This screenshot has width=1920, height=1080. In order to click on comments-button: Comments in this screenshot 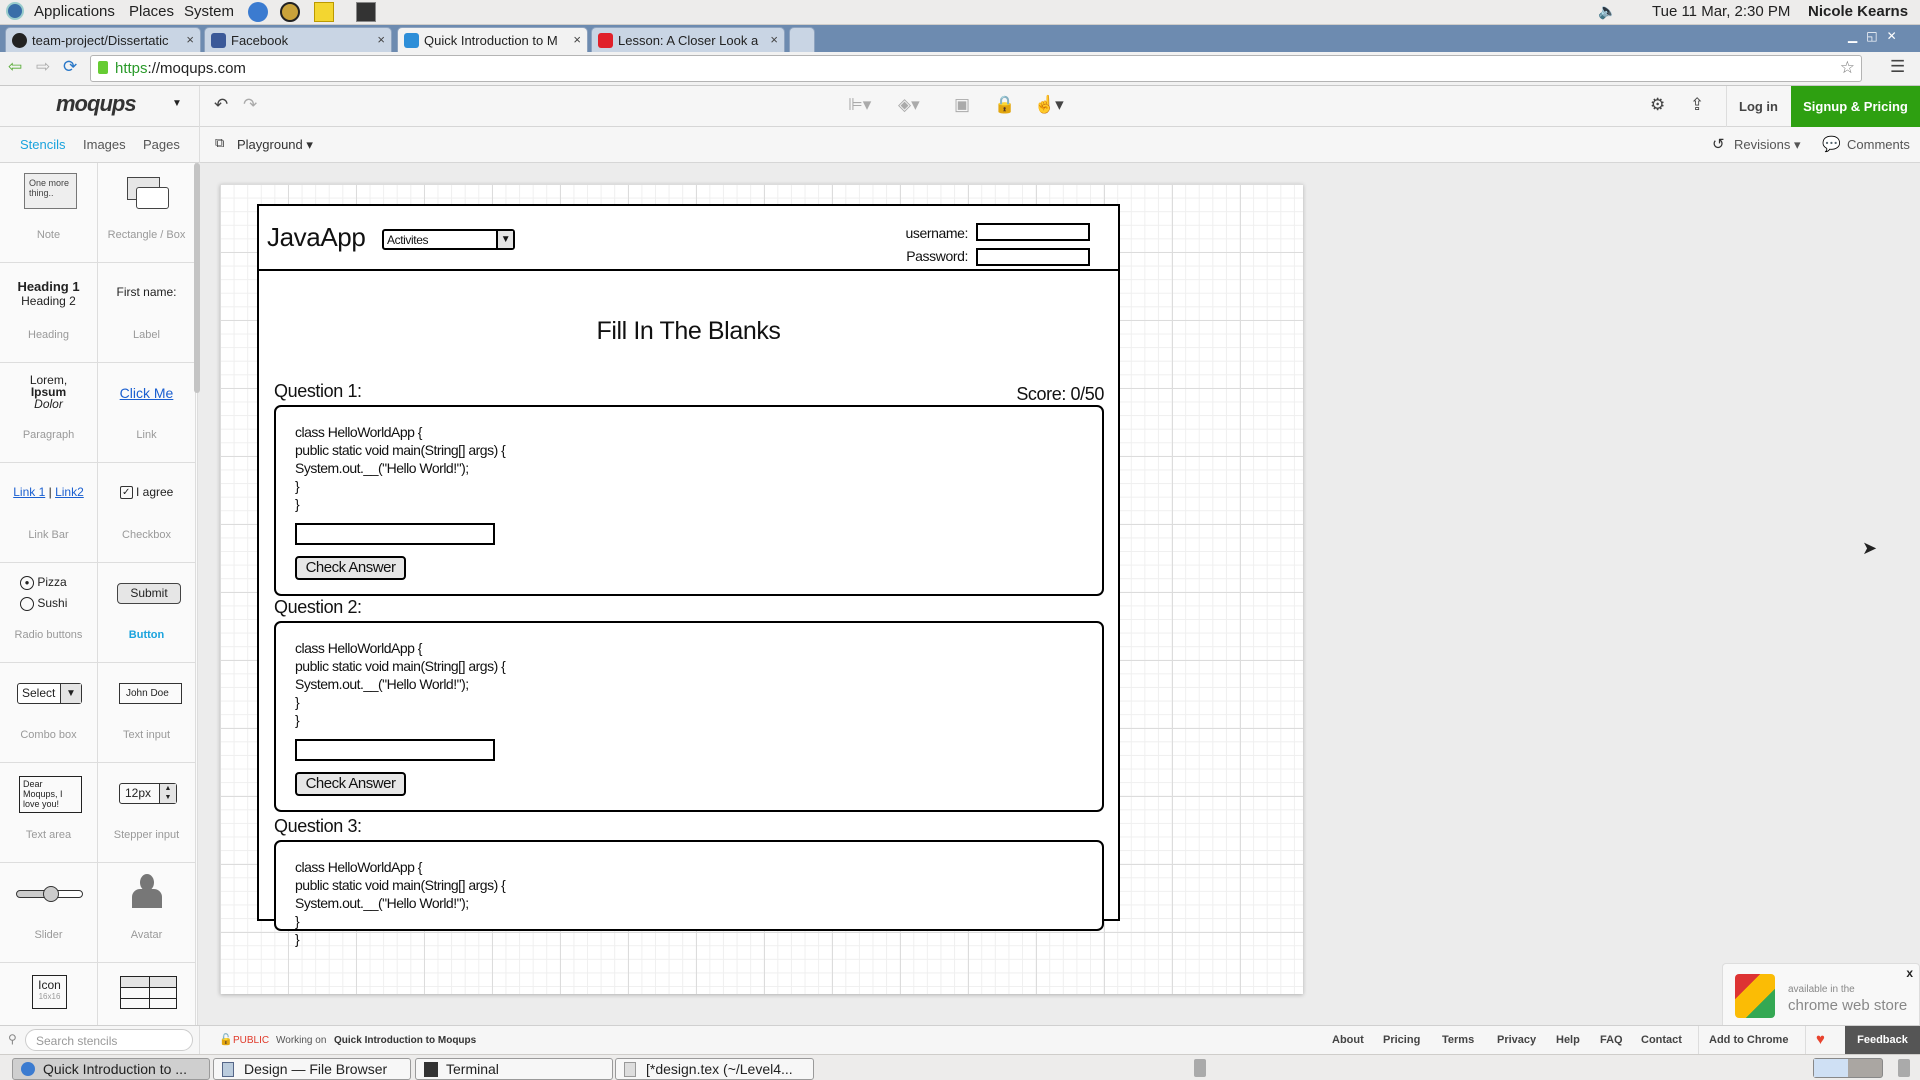, I will do `click(1878, 144)`.